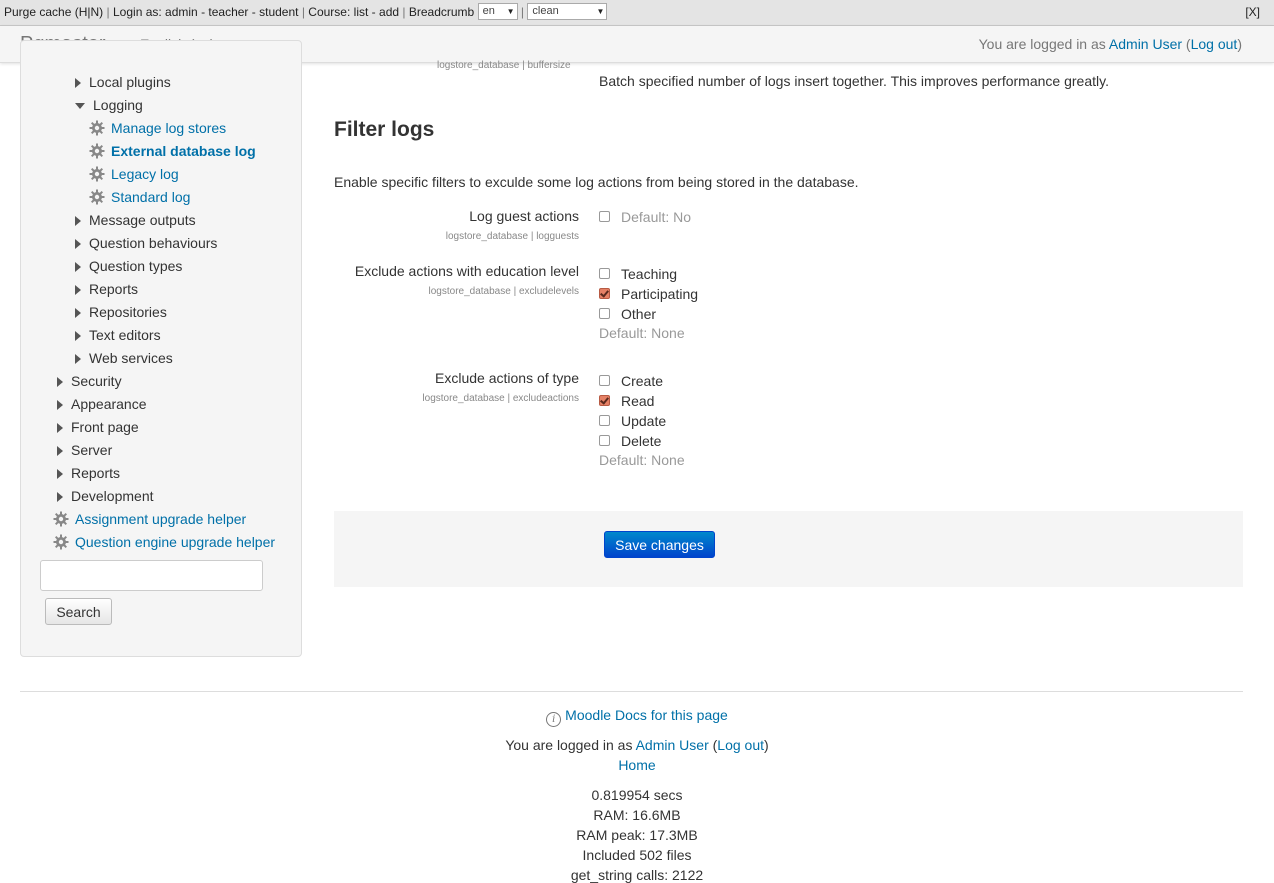 This screenshot has height=883, width=1274. I want to click on sidebar-item-label: Standard log, so click(150, 197).